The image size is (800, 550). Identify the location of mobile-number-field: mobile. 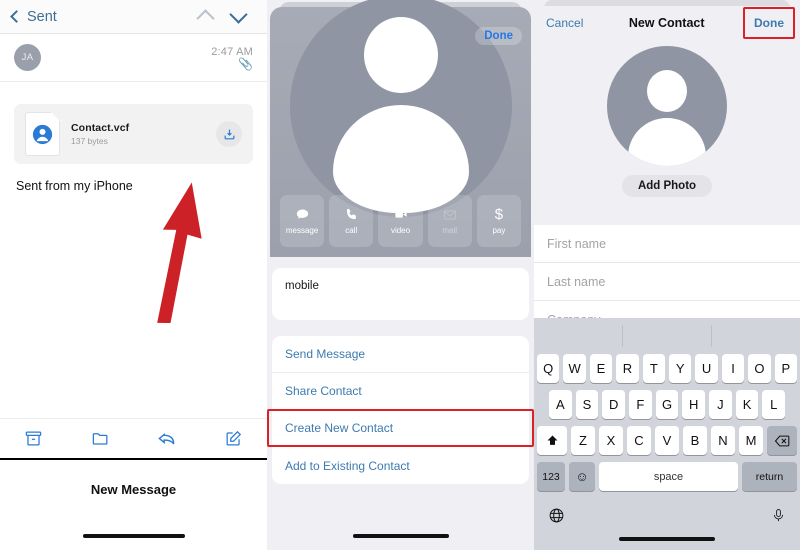
(400, 294).